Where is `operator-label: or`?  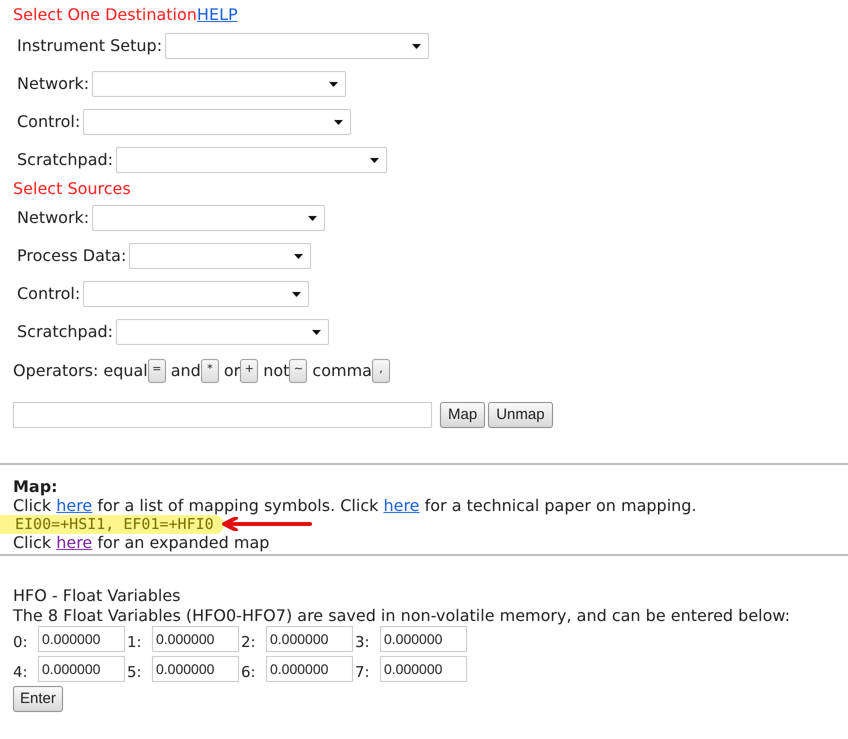
operator-label: or is located at coordinates (232, 371).